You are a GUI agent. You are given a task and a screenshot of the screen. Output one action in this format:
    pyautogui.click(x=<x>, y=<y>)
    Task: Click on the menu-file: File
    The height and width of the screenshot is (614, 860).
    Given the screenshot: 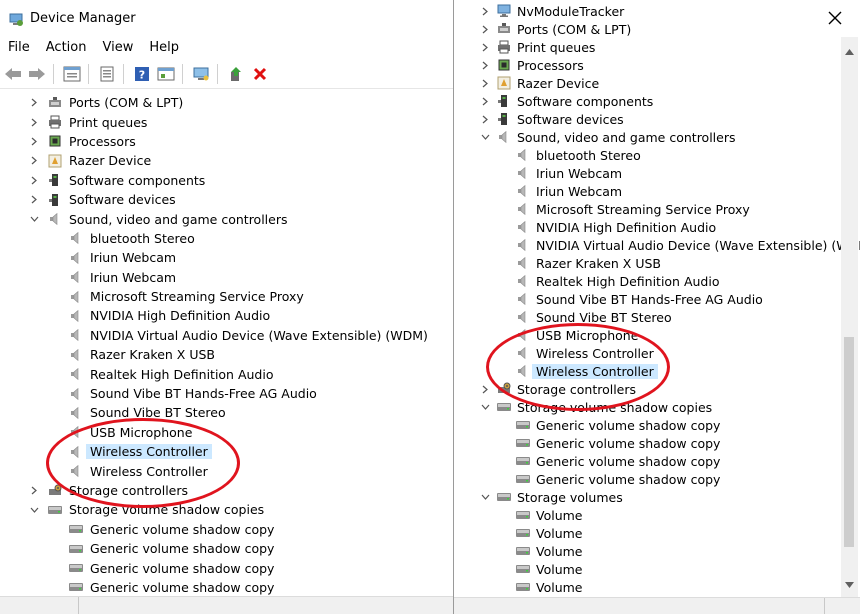 What is the action you would take?
    pyautogui.click(x=19, y=48)
    